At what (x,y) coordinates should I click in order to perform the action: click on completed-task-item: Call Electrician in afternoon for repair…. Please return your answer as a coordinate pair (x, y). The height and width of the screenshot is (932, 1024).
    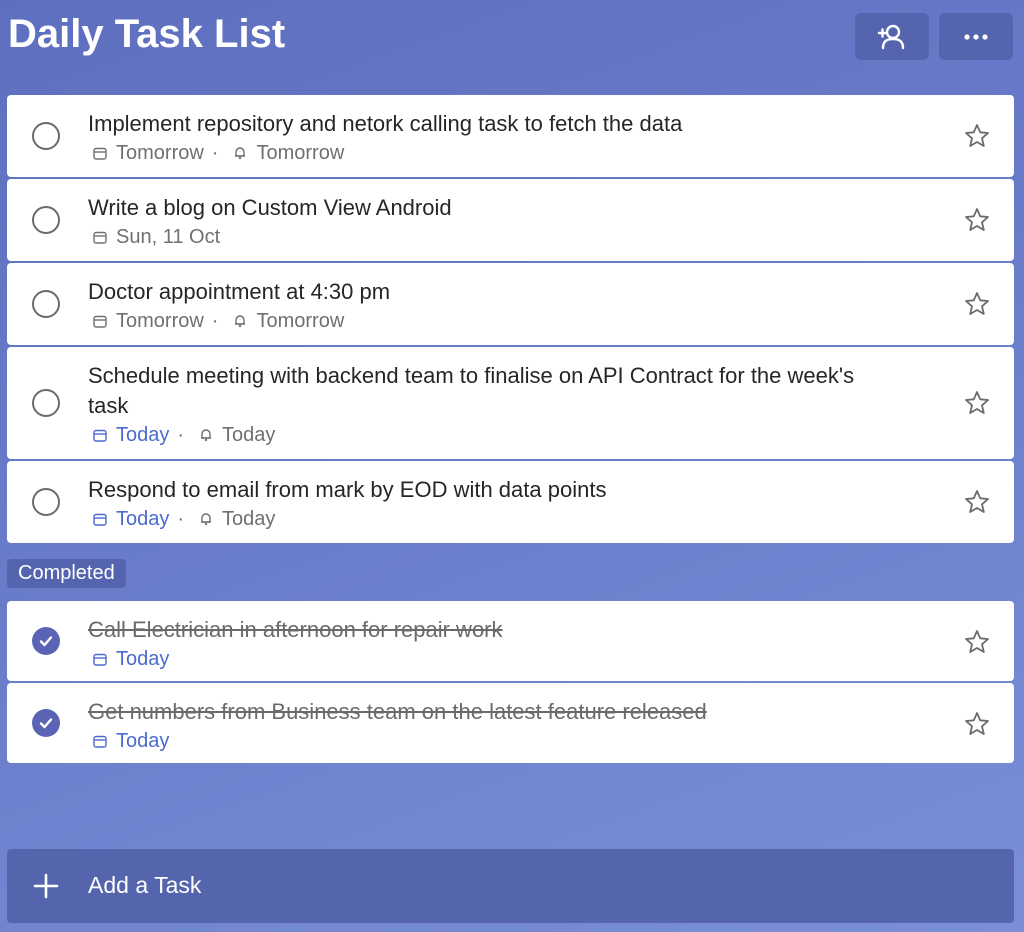
    Looking at the image, I should click on (510, 641).